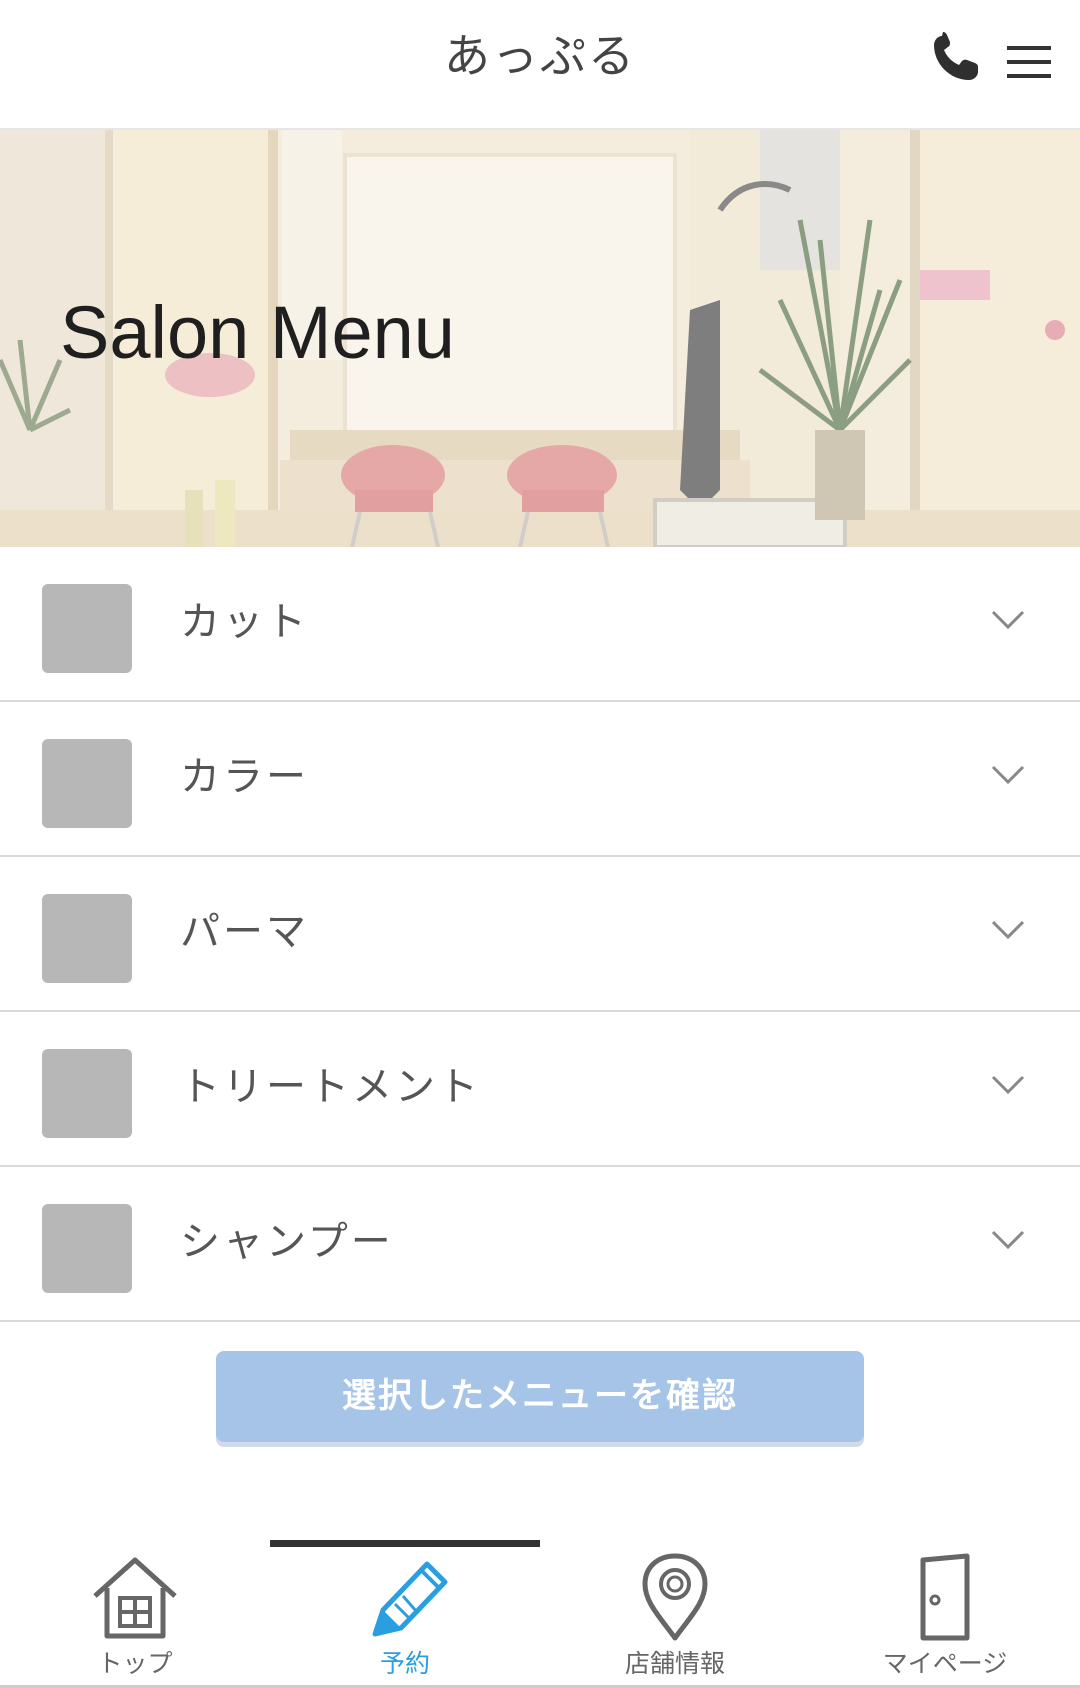  I want to click on tab-label: 予約, so click(404, 1663).